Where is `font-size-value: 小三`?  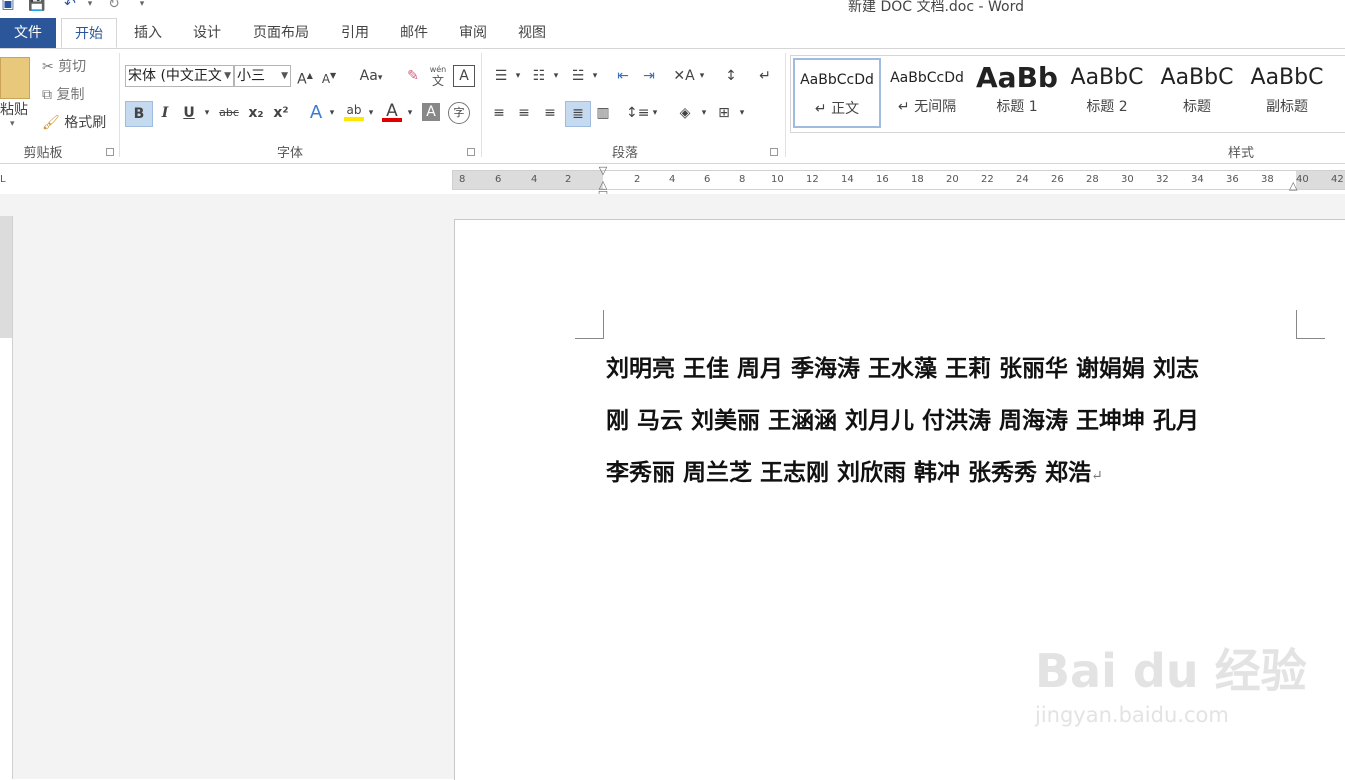
font-size-value: 小三 is located at coordinates (251, 76).